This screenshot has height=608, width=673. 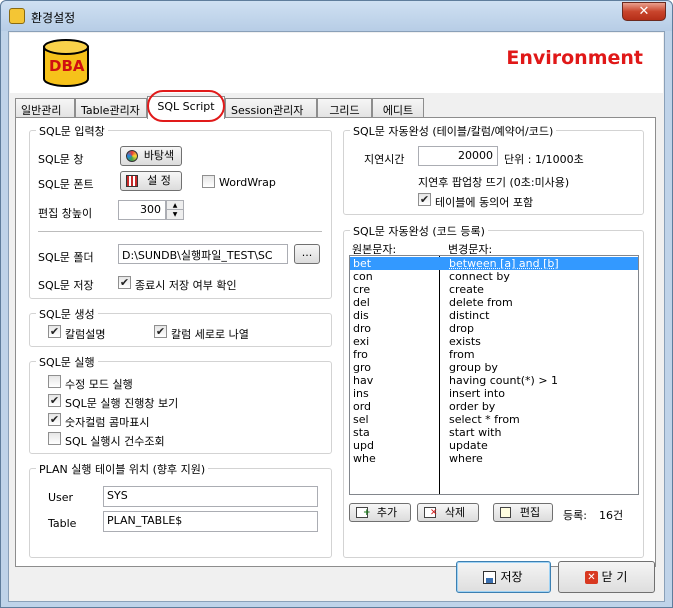 I want to click on font-settings-button: 설 정, so click(x=151, y=181).